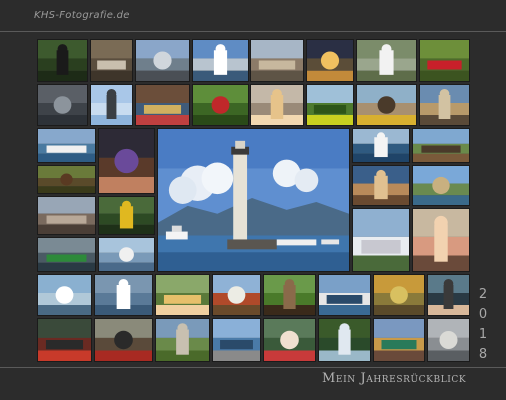  I want to click on photo-vintage-vw-bus, so click(162, 60).